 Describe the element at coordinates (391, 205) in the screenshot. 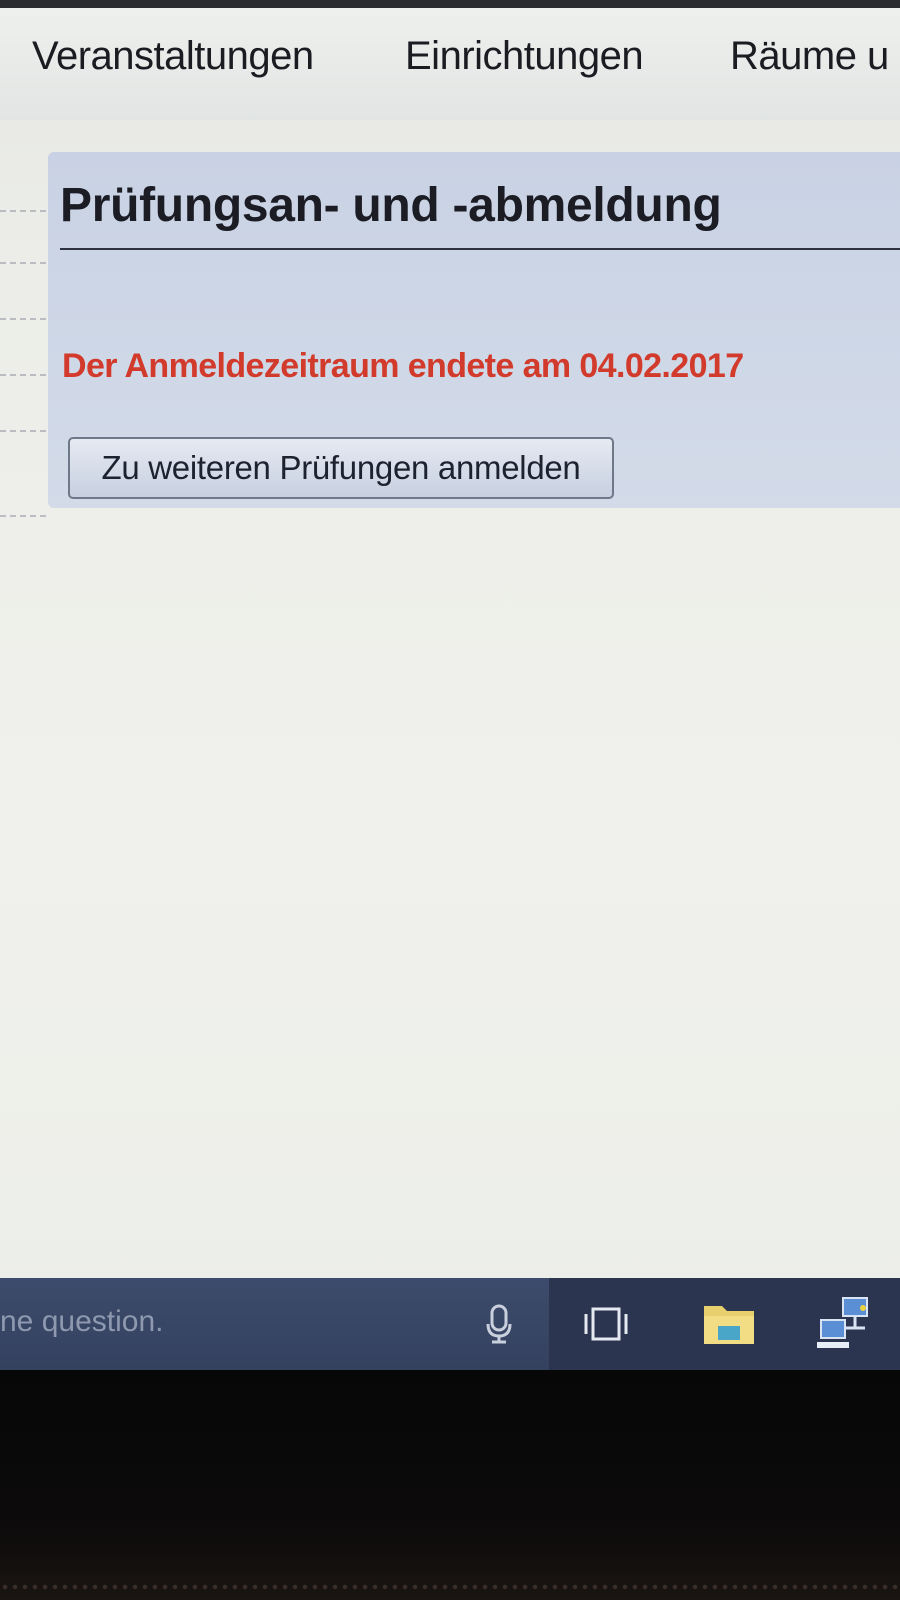

I see `panel-title: Prüfungsan- und -abmeldung` at that location.